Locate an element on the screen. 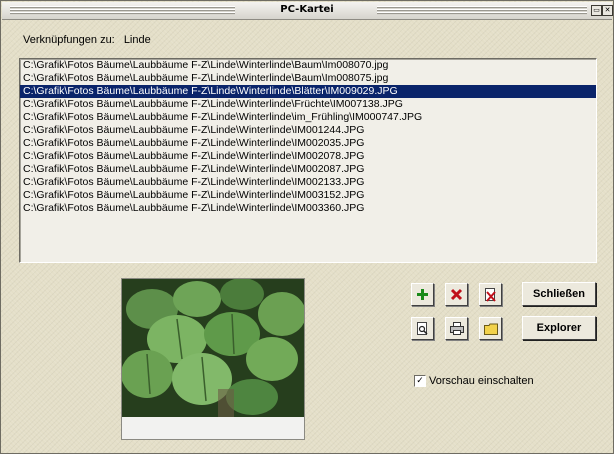  close-icon: ✕ is located at coordinates (607, 10).